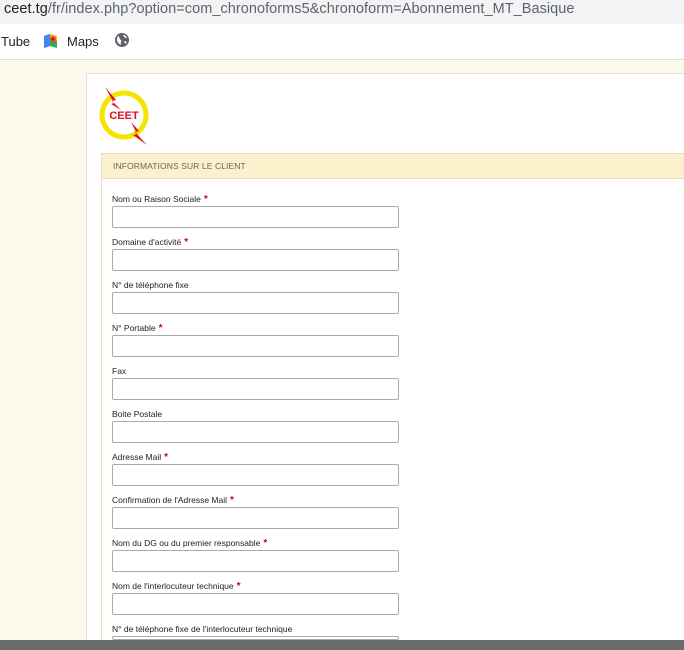  I want to click on ceet-logo: CEET, so click(124, 116).